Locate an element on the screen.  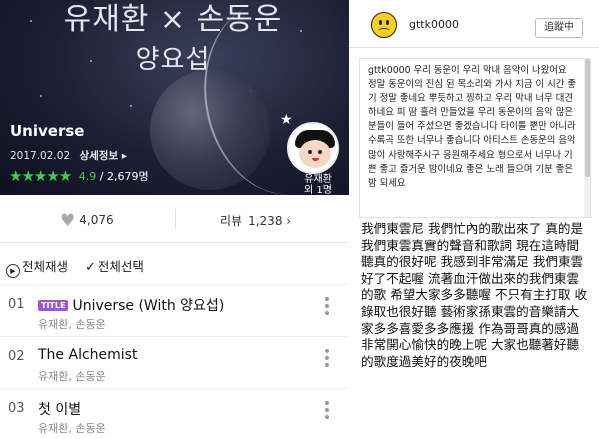
check-icon: ✓ is located at coordinates (90, 267).